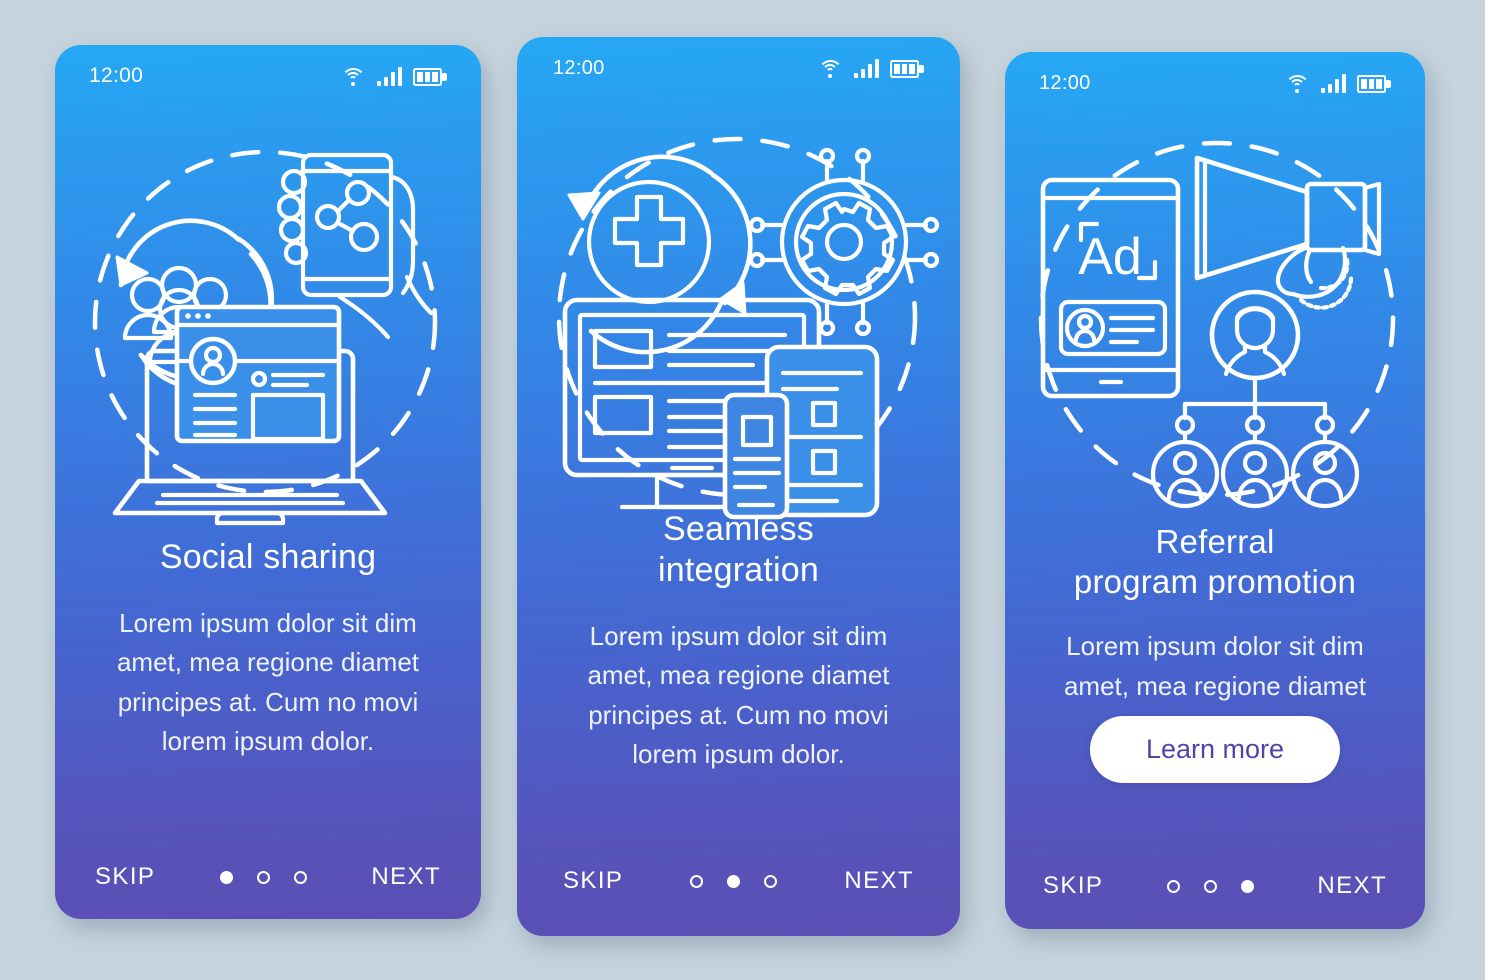 The image size is (1485, 980). Describe the element at coordinates (1215, 581) in the screenshot. I see `title-line: program promotion` at that location.